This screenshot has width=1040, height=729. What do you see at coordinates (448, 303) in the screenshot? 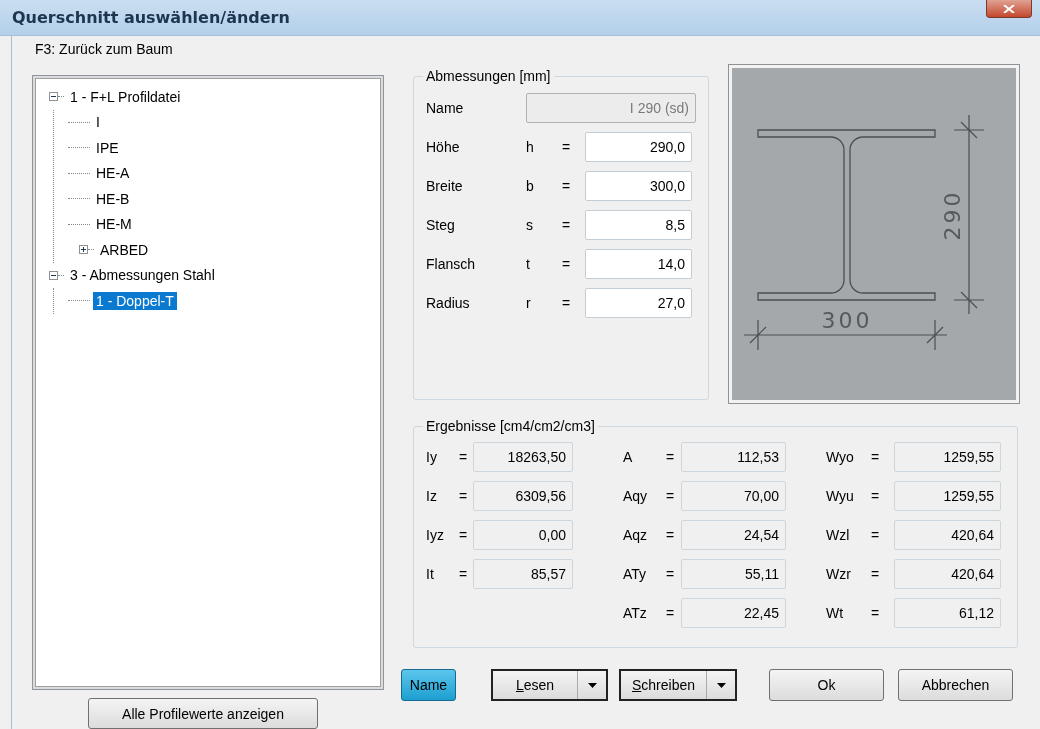
I see `field-label: Radius` at bounding box center [448, 303].